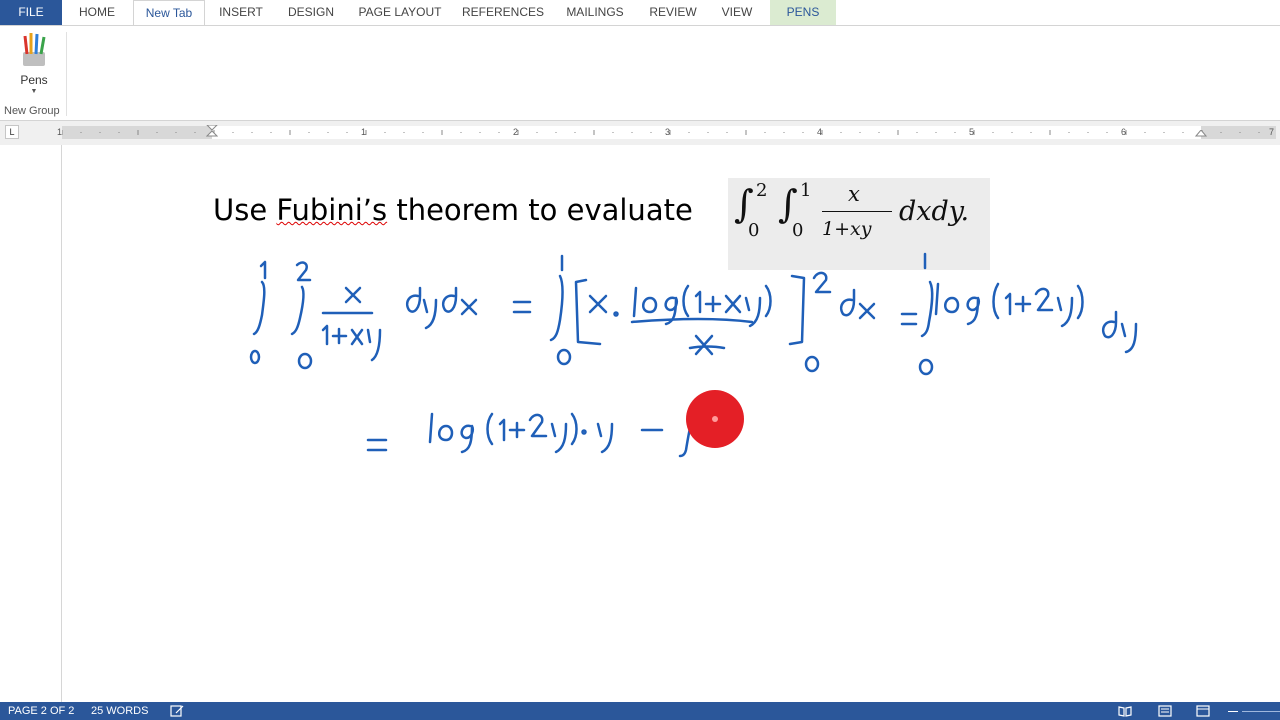  What do you see at coordinates (177, 711) in the screenshot?
I see `proofing-icon` at bounding box center [177, 711].